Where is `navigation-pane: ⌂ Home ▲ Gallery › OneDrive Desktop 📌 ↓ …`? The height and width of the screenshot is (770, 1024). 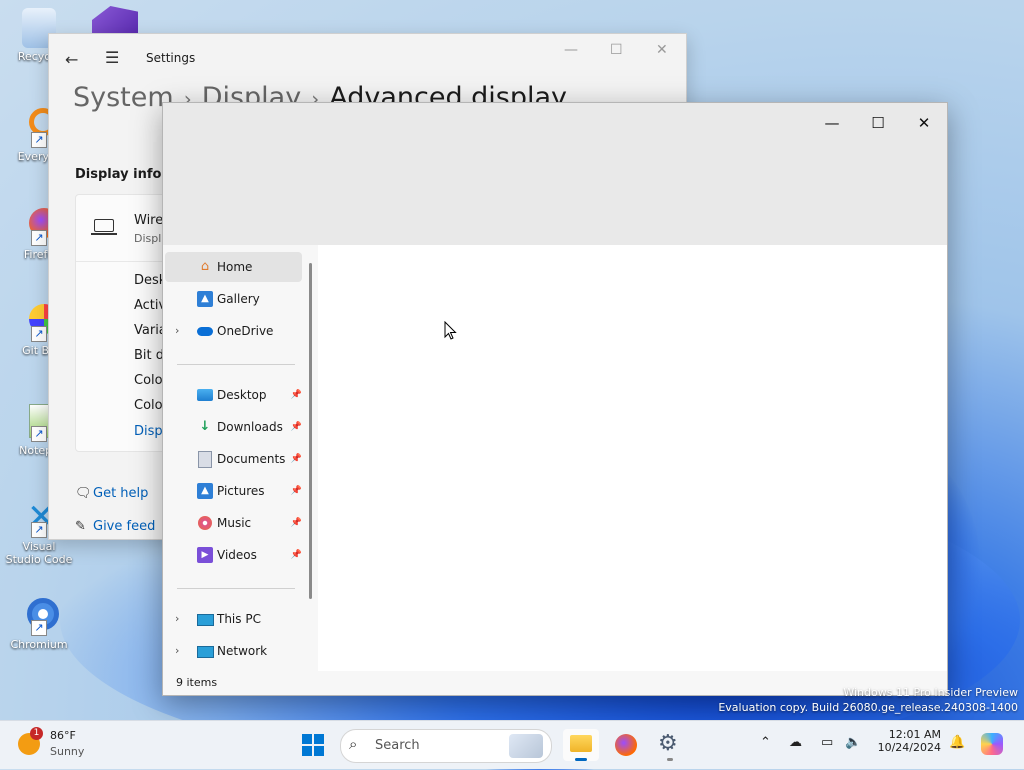 navigation-pane: ⌂ Home ▲ Gallery › OneDrive Desktop 📌 ↓ … is located at coordinates (240, 458).